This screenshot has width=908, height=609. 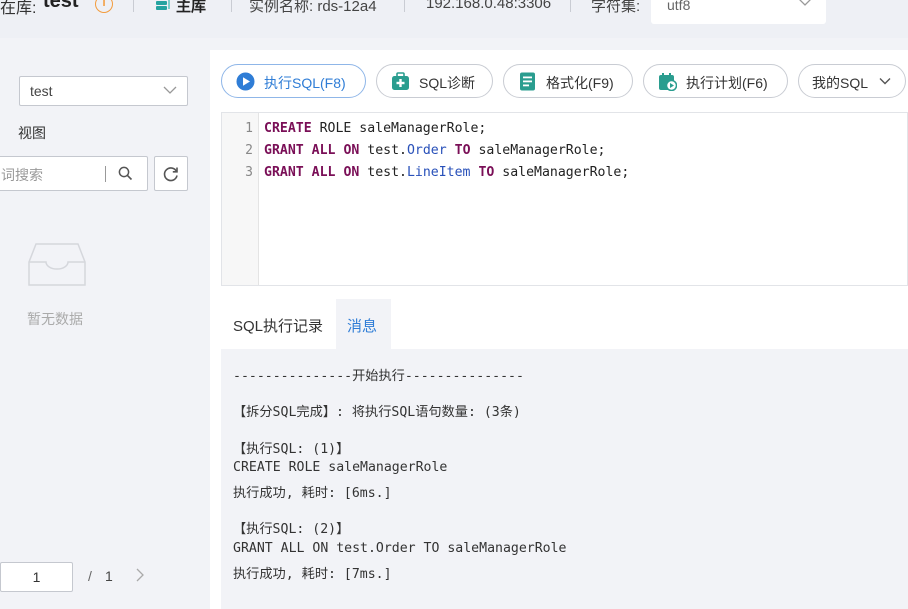 What do you see at coordinates (400, 81) in the screenshot?
I see `medical-kit-icon` at bounding box center [400, 81].